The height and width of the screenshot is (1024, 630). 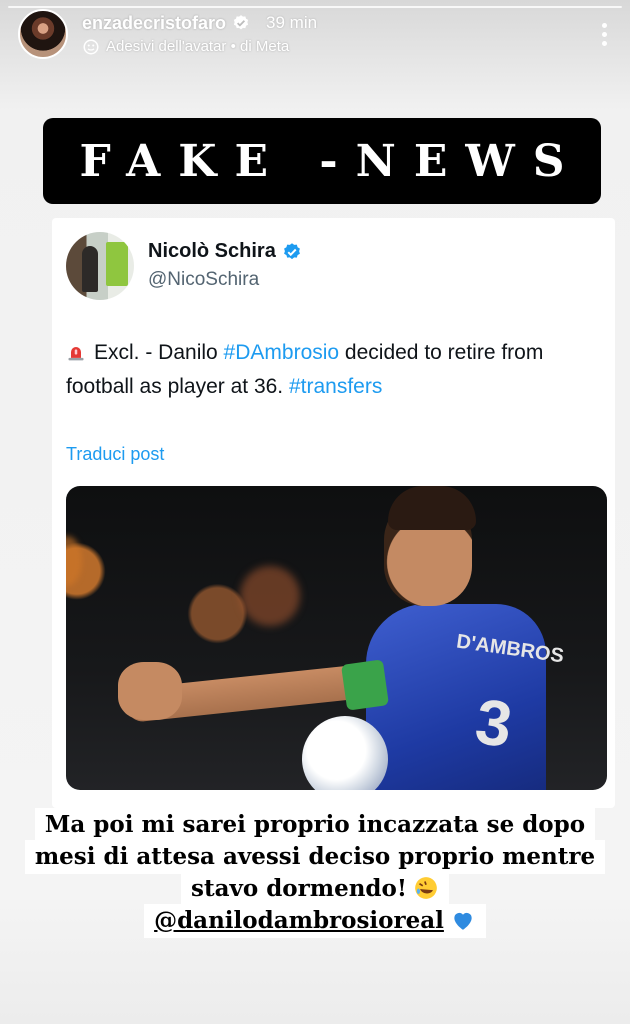 I want to click on mention-link: @danilodambrosioreal, so click(x=299, y=920).